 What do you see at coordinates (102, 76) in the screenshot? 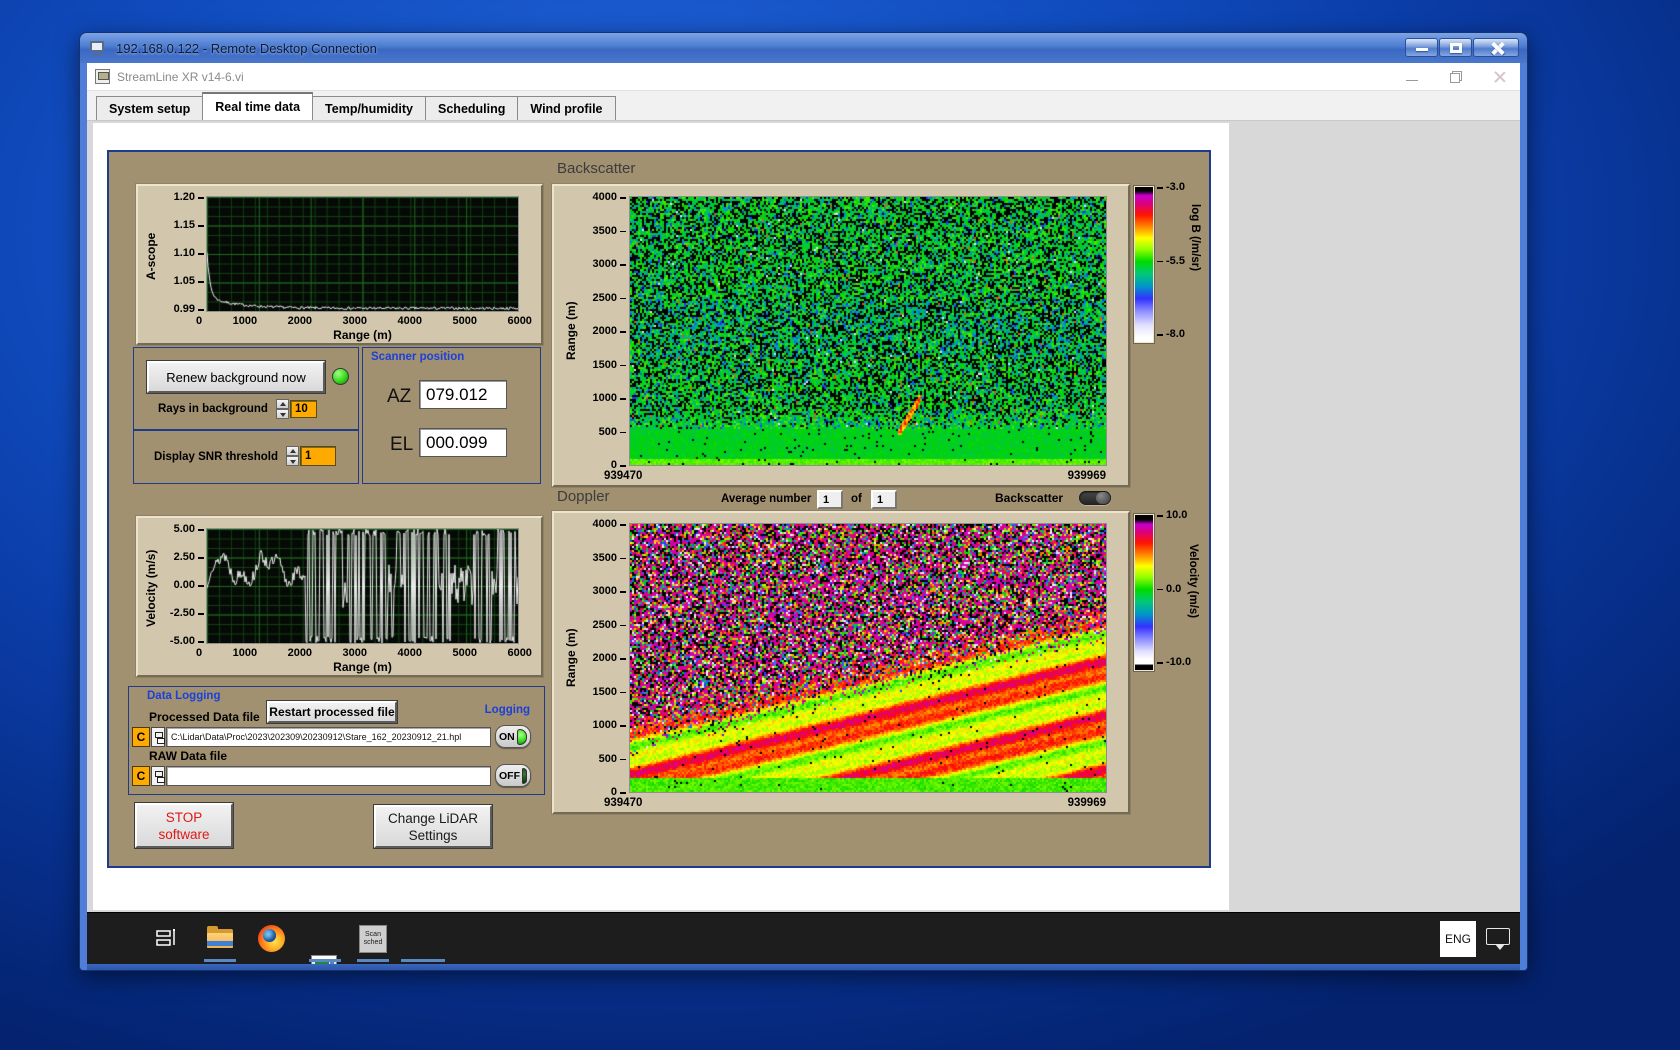
I see `labview-app-icon` at bounding box center [102, 76].